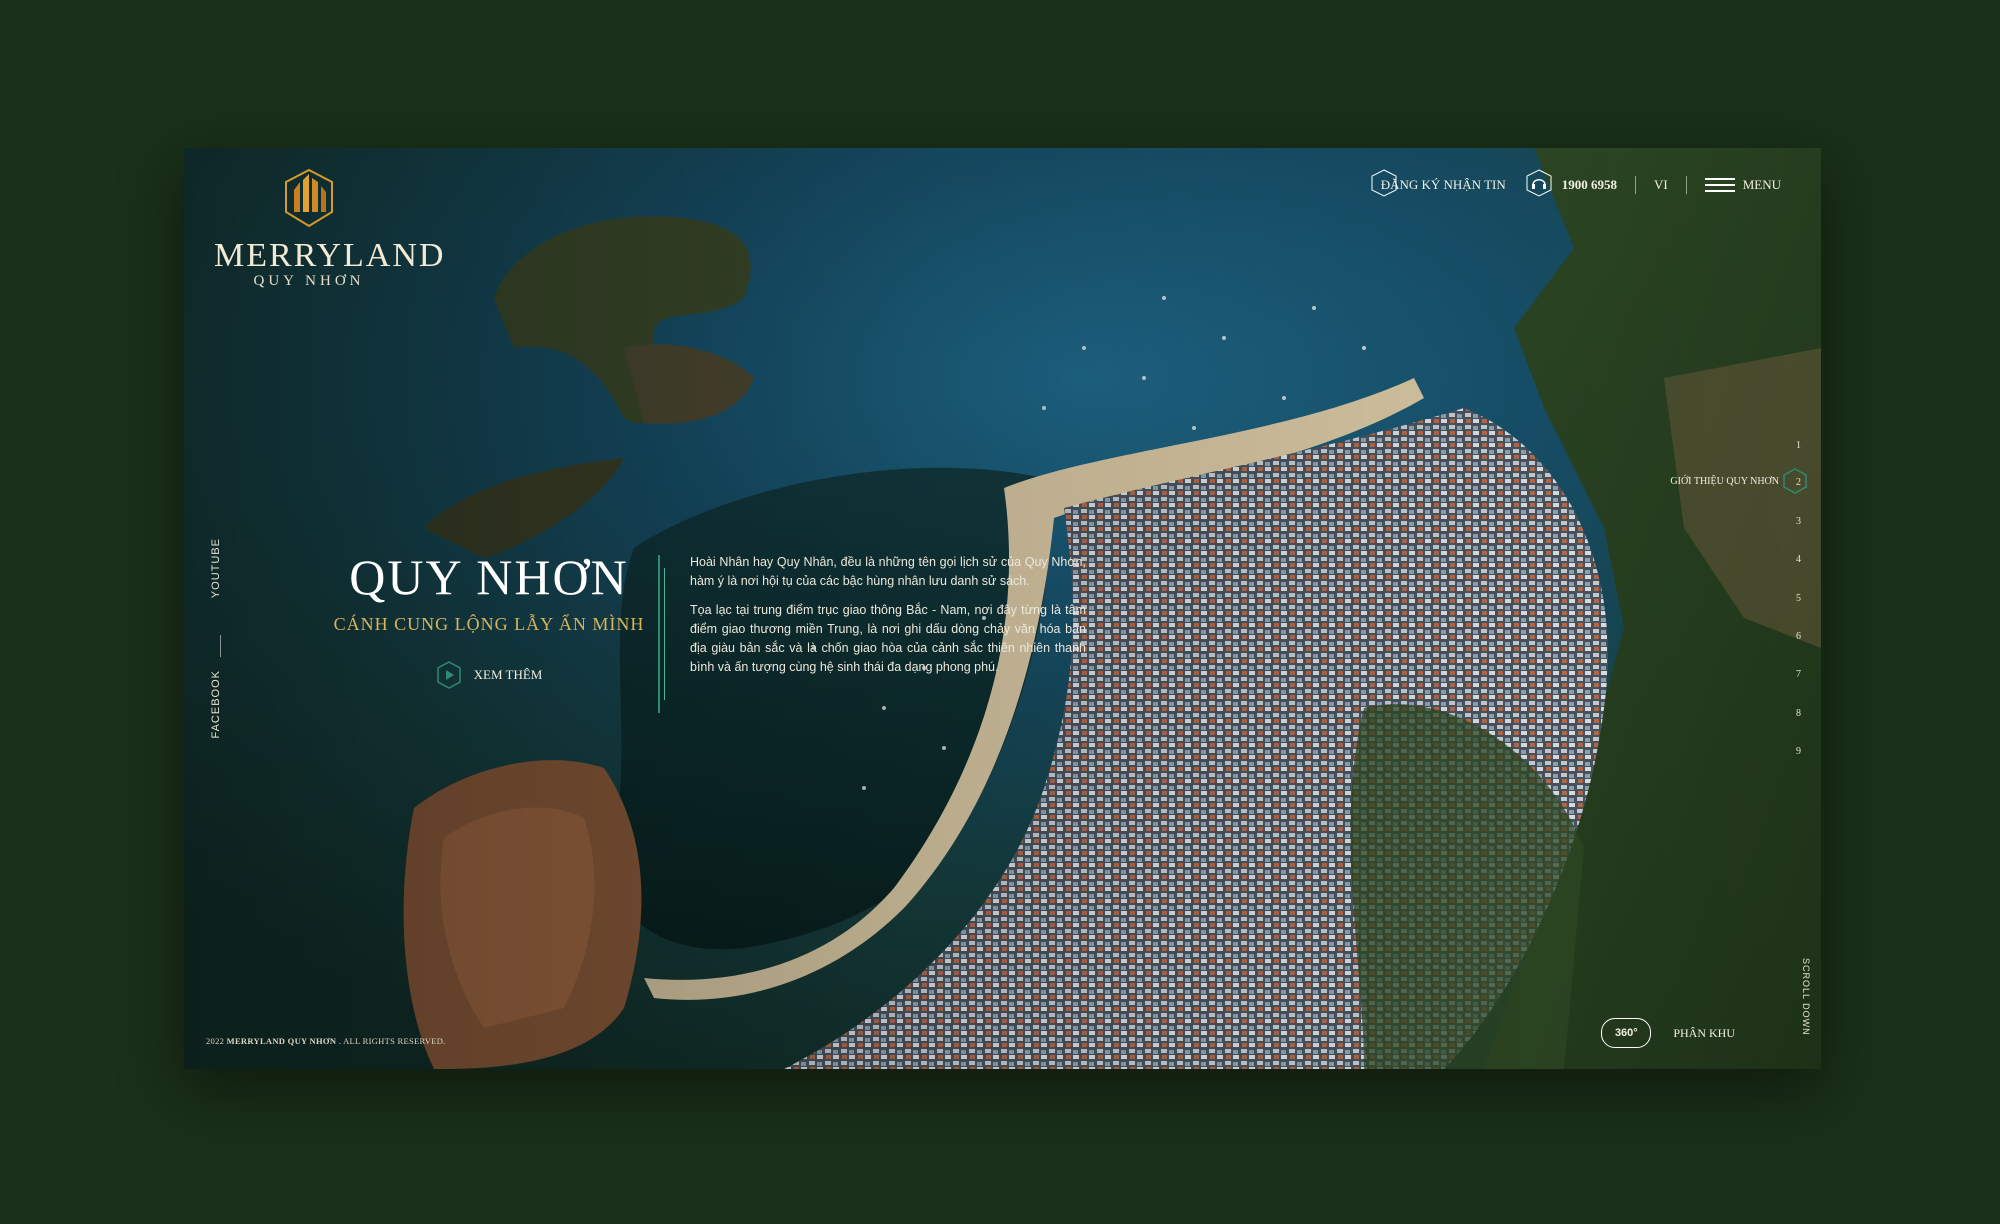 Image resolution: width=2000 pixels, height=1224 pixels. What do you see at coordinates (215, 1041) in the screenshot?
I see `copyright-year: 2022` at bounding box center [215, 1041].